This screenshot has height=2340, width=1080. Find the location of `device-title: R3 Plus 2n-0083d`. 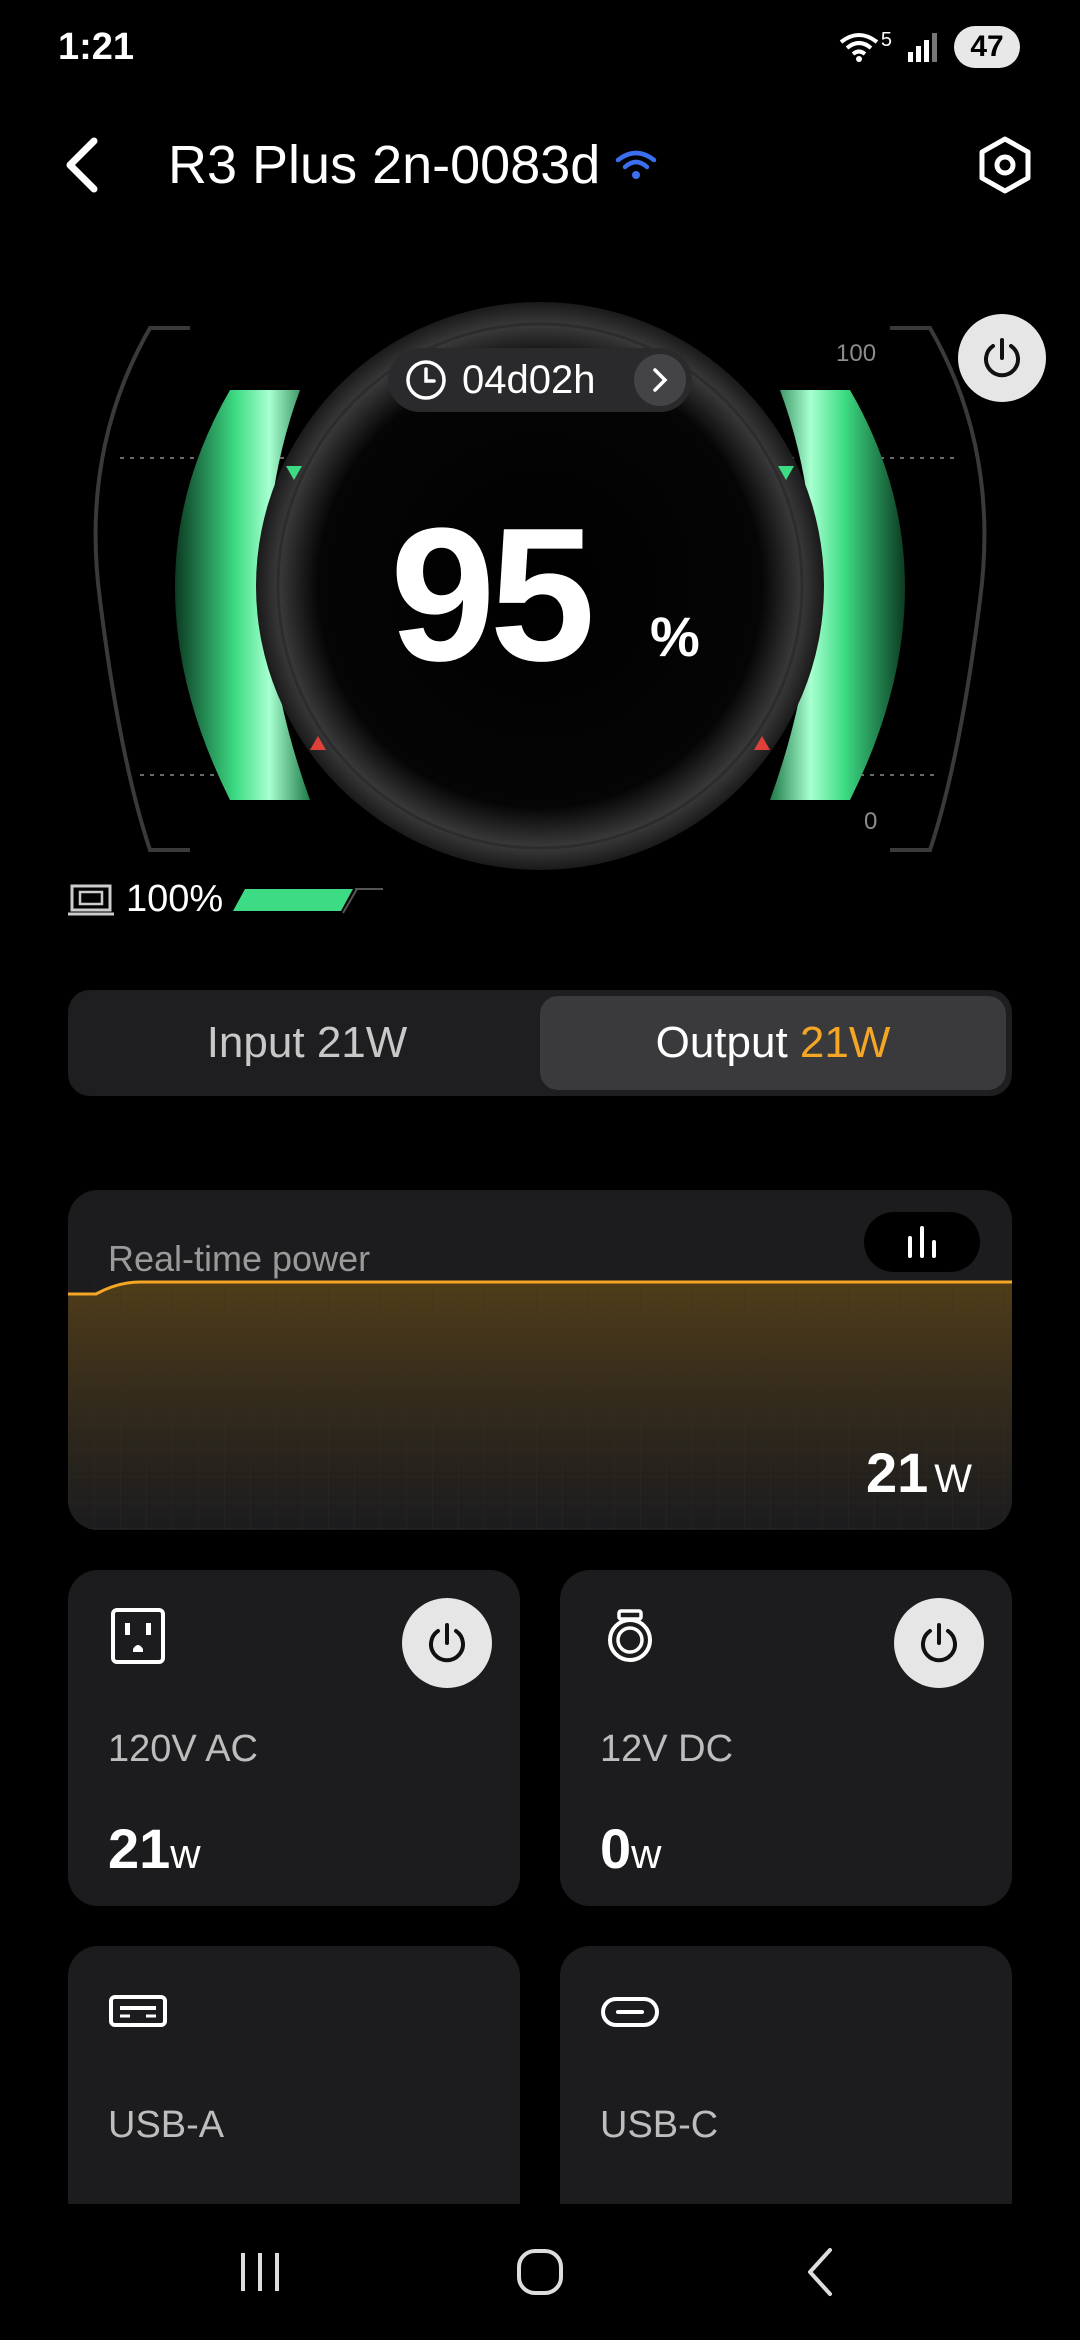

device-title: R3 Plus 2n-0083d is located at coordinates (413, 165).